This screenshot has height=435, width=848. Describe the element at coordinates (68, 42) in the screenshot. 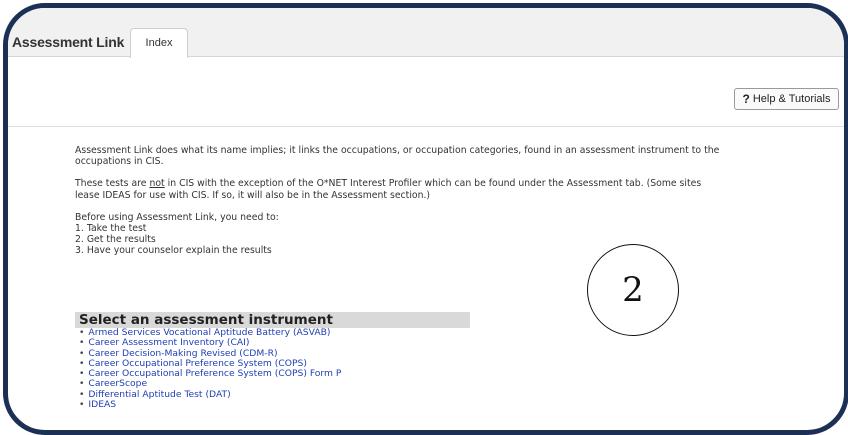

I see `app-title: Assessment Link` at that location.